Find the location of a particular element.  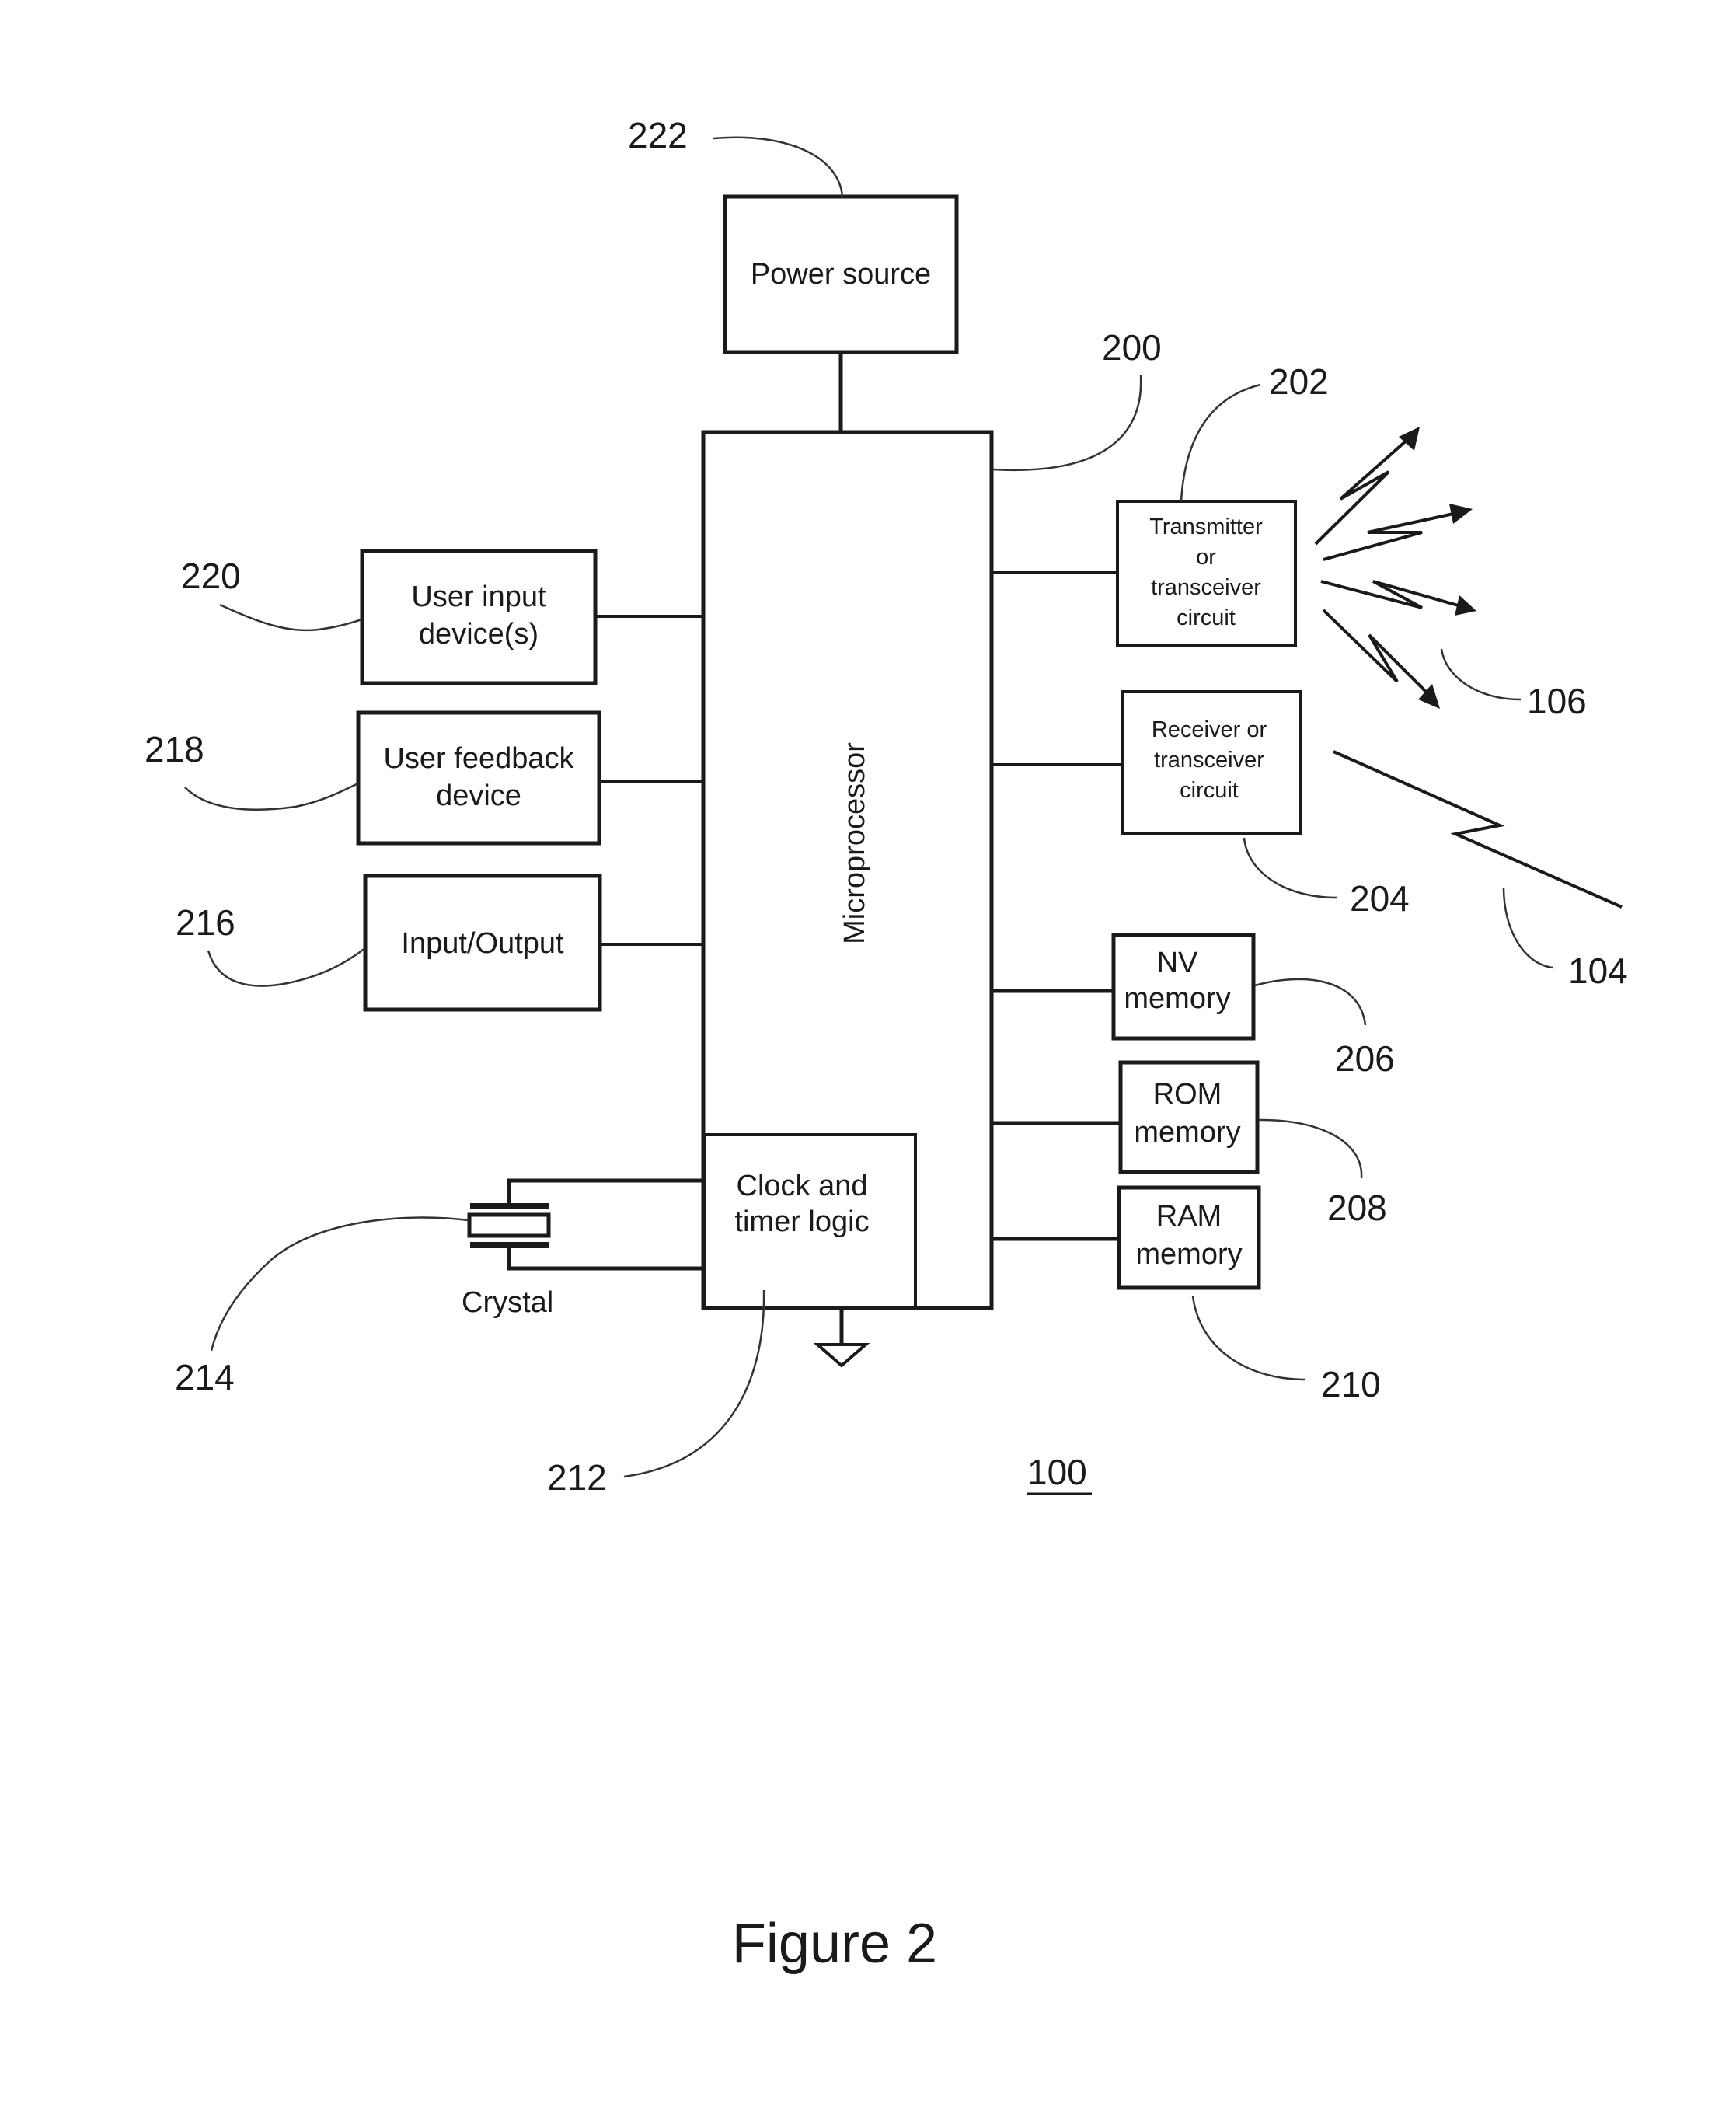

receiver-label-line-2: transceiver is located at coordinates (1209, 760).